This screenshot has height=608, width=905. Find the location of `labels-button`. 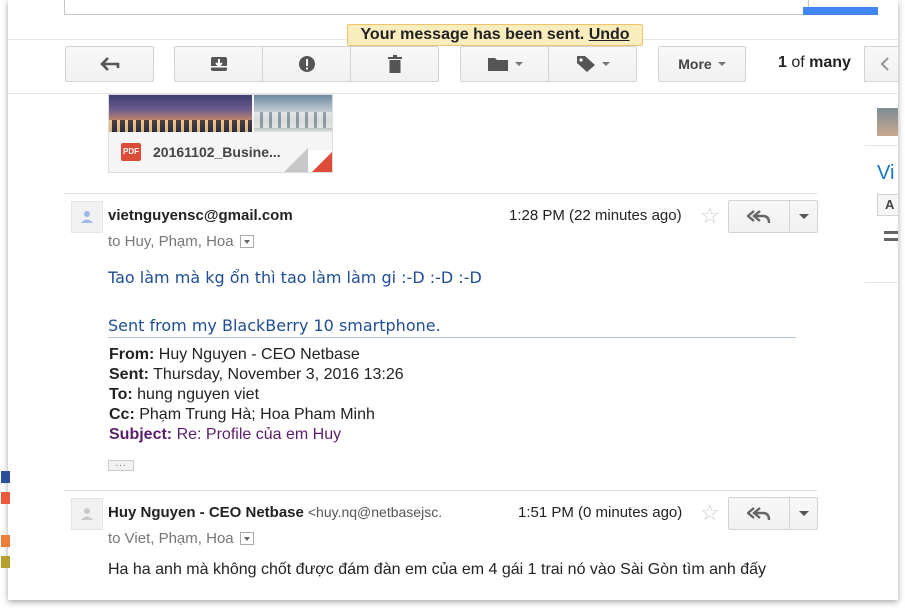

labels-button is located at coordinates (592, 64).